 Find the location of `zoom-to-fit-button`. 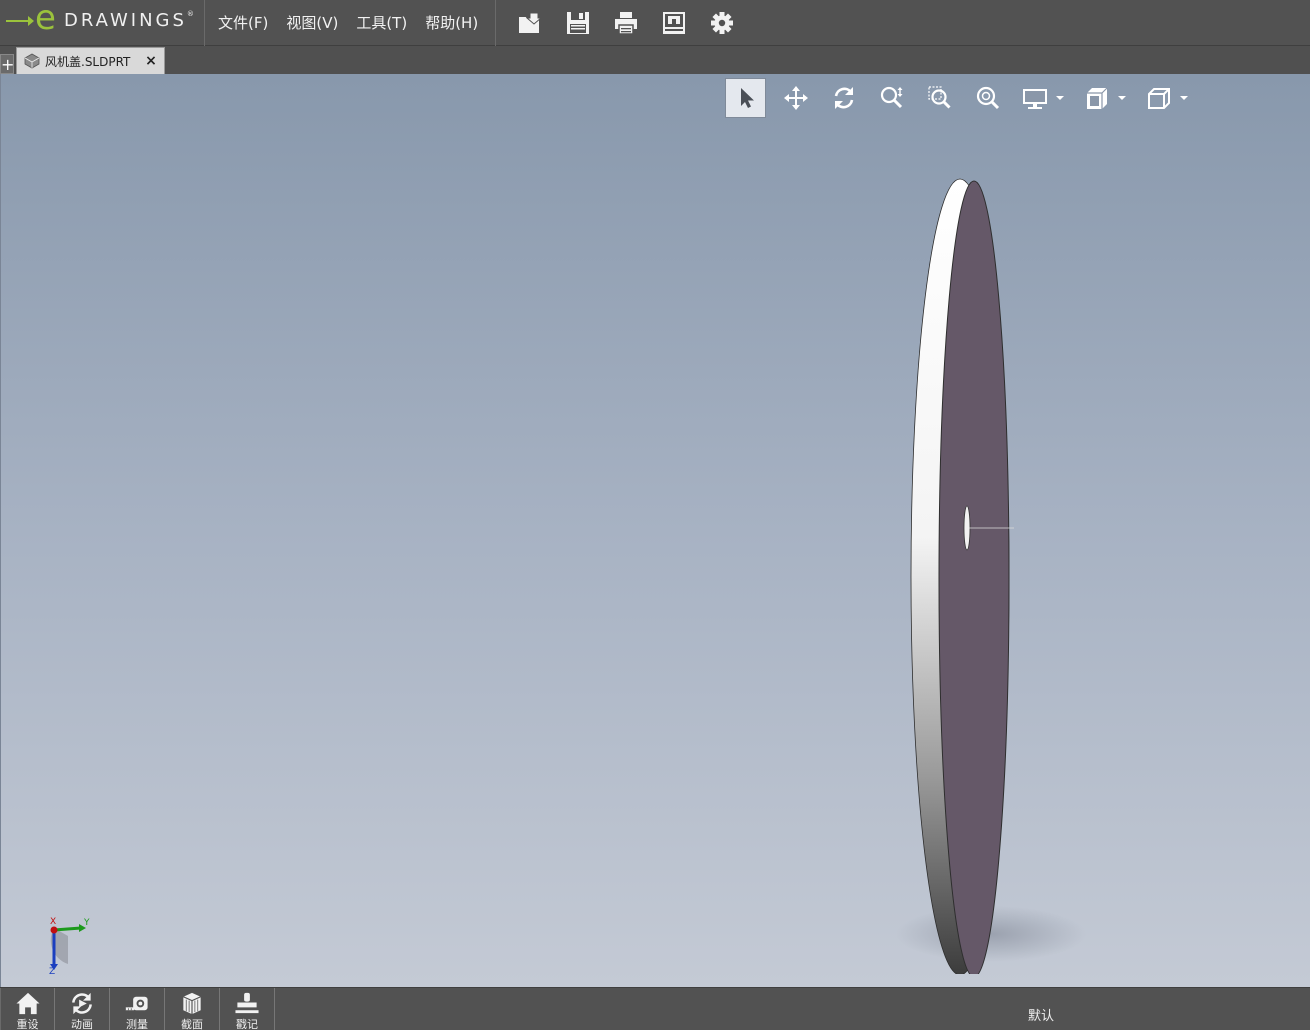

zoom-to-fit-button is located at coordinates (988, 98).